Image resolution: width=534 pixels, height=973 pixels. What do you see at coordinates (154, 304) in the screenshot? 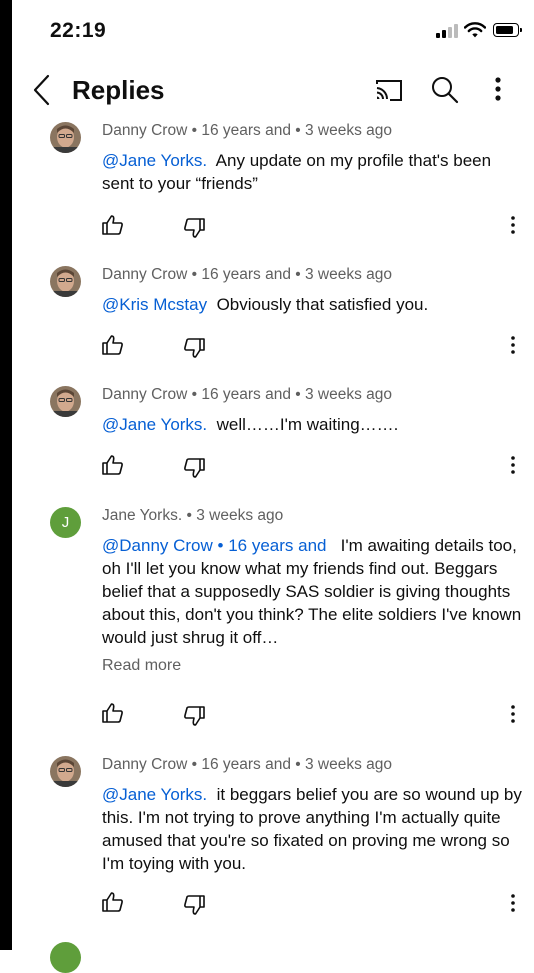
I see `mention-link: @Kris Mcstay` at bounding box center [154, 304].